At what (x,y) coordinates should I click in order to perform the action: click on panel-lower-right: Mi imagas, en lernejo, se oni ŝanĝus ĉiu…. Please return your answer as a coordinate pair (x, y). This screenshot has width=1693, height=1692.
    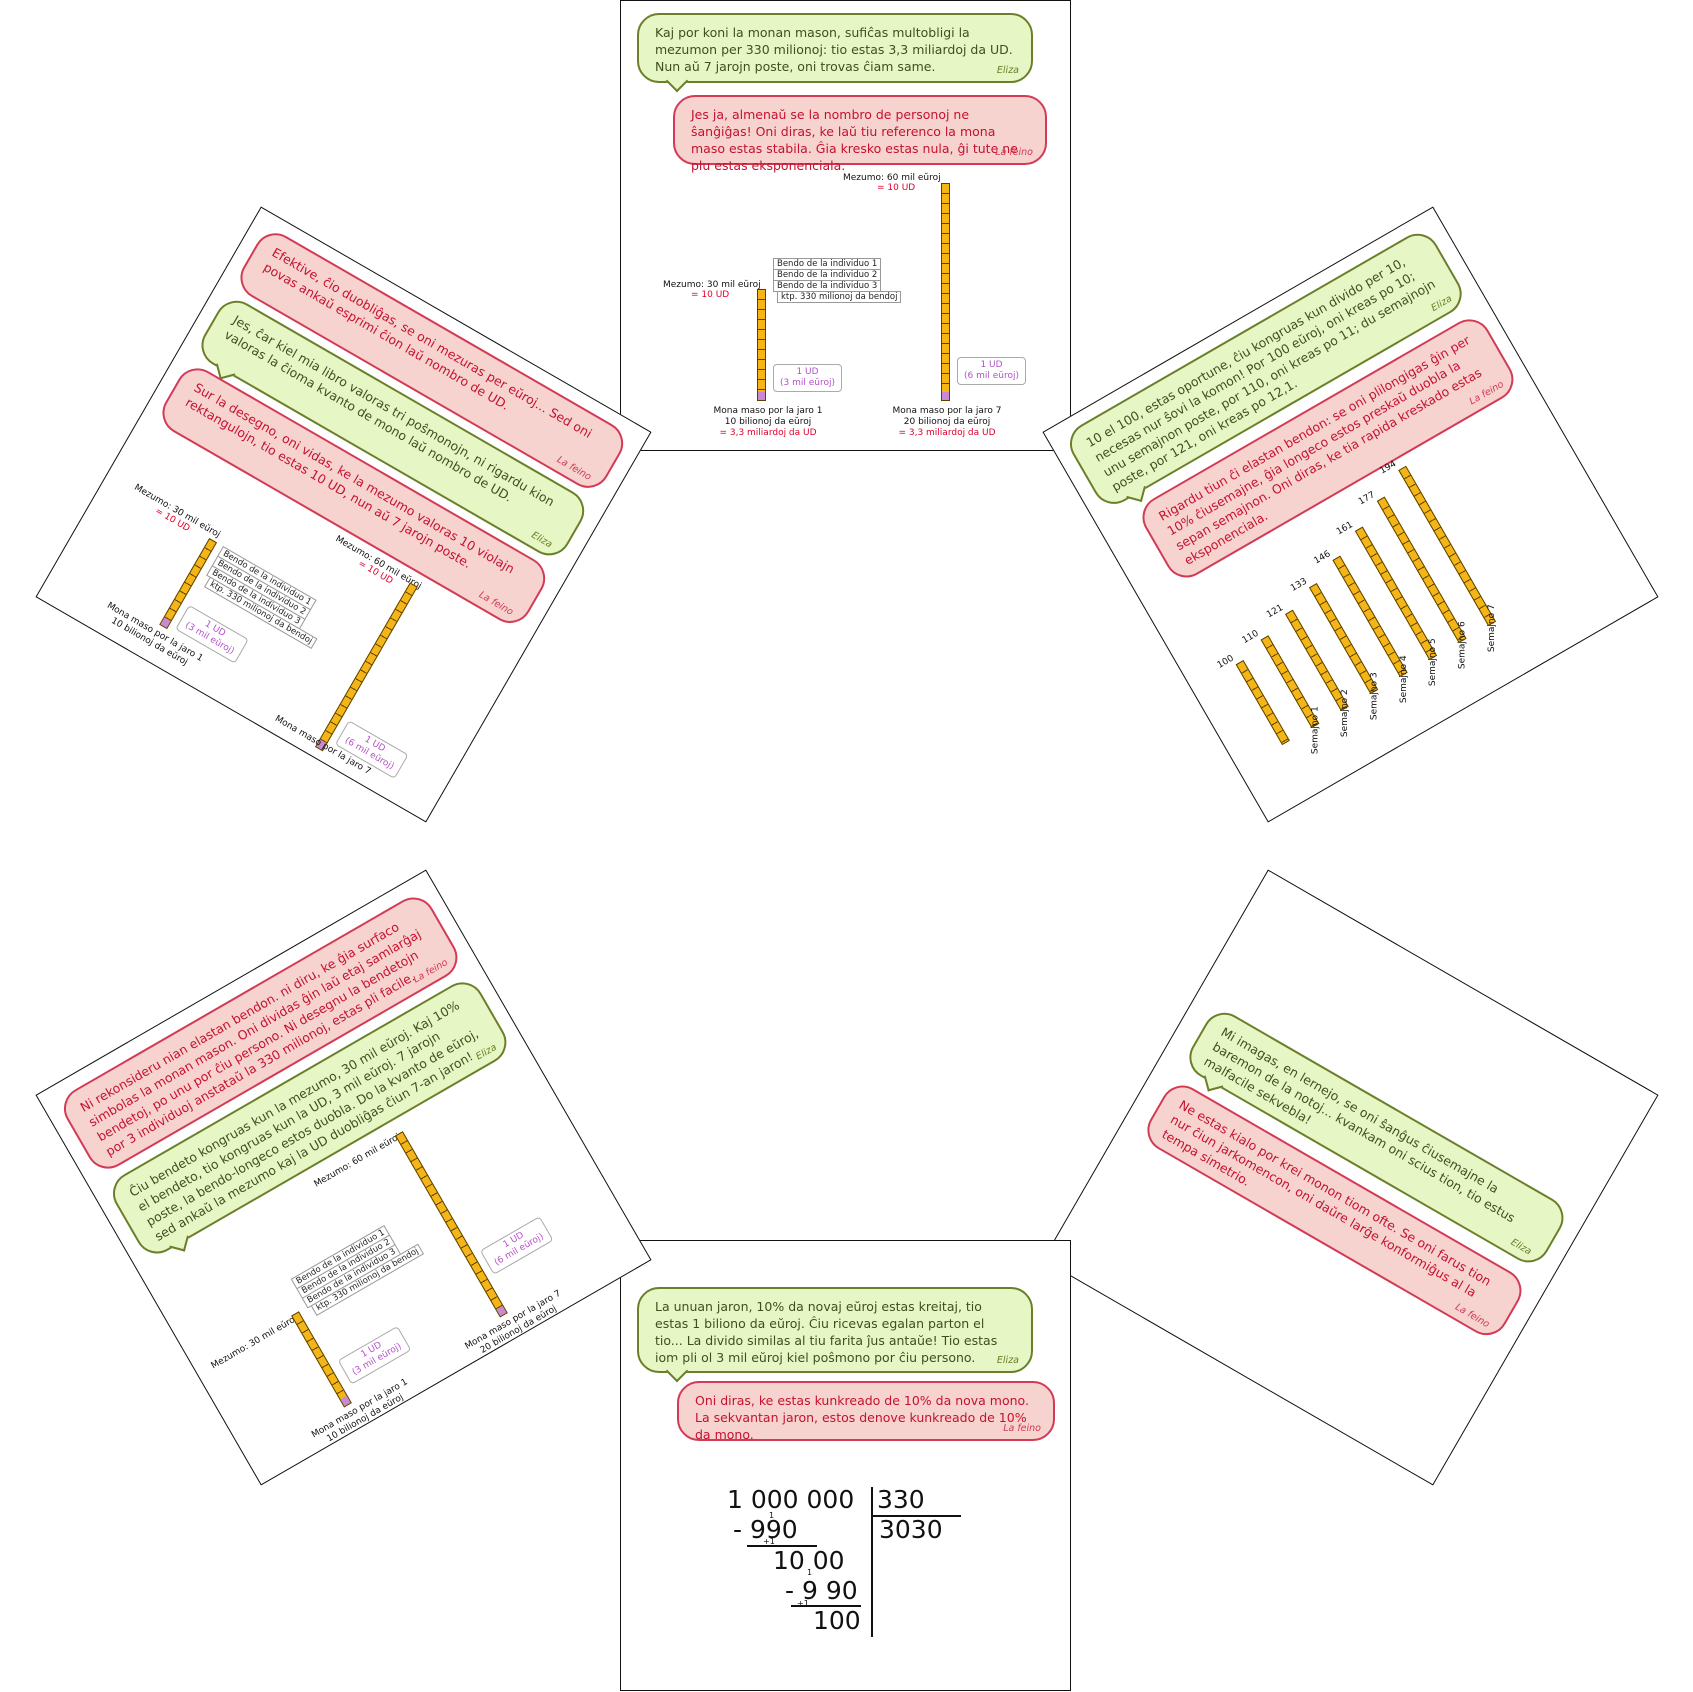
    Looking at the image, I should click on (1350, 1177).